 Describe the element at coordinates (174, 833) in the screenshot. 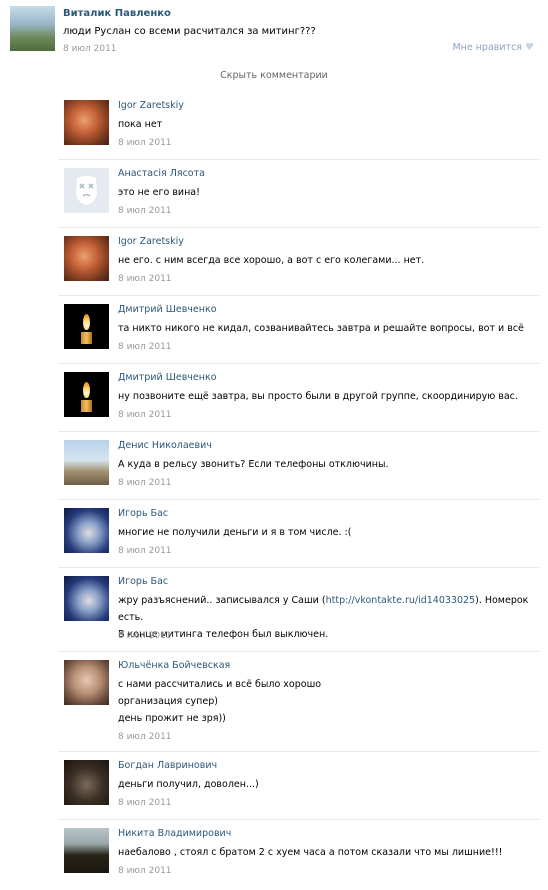

I see `comment-author-link: Никита Владимирович` at that location.